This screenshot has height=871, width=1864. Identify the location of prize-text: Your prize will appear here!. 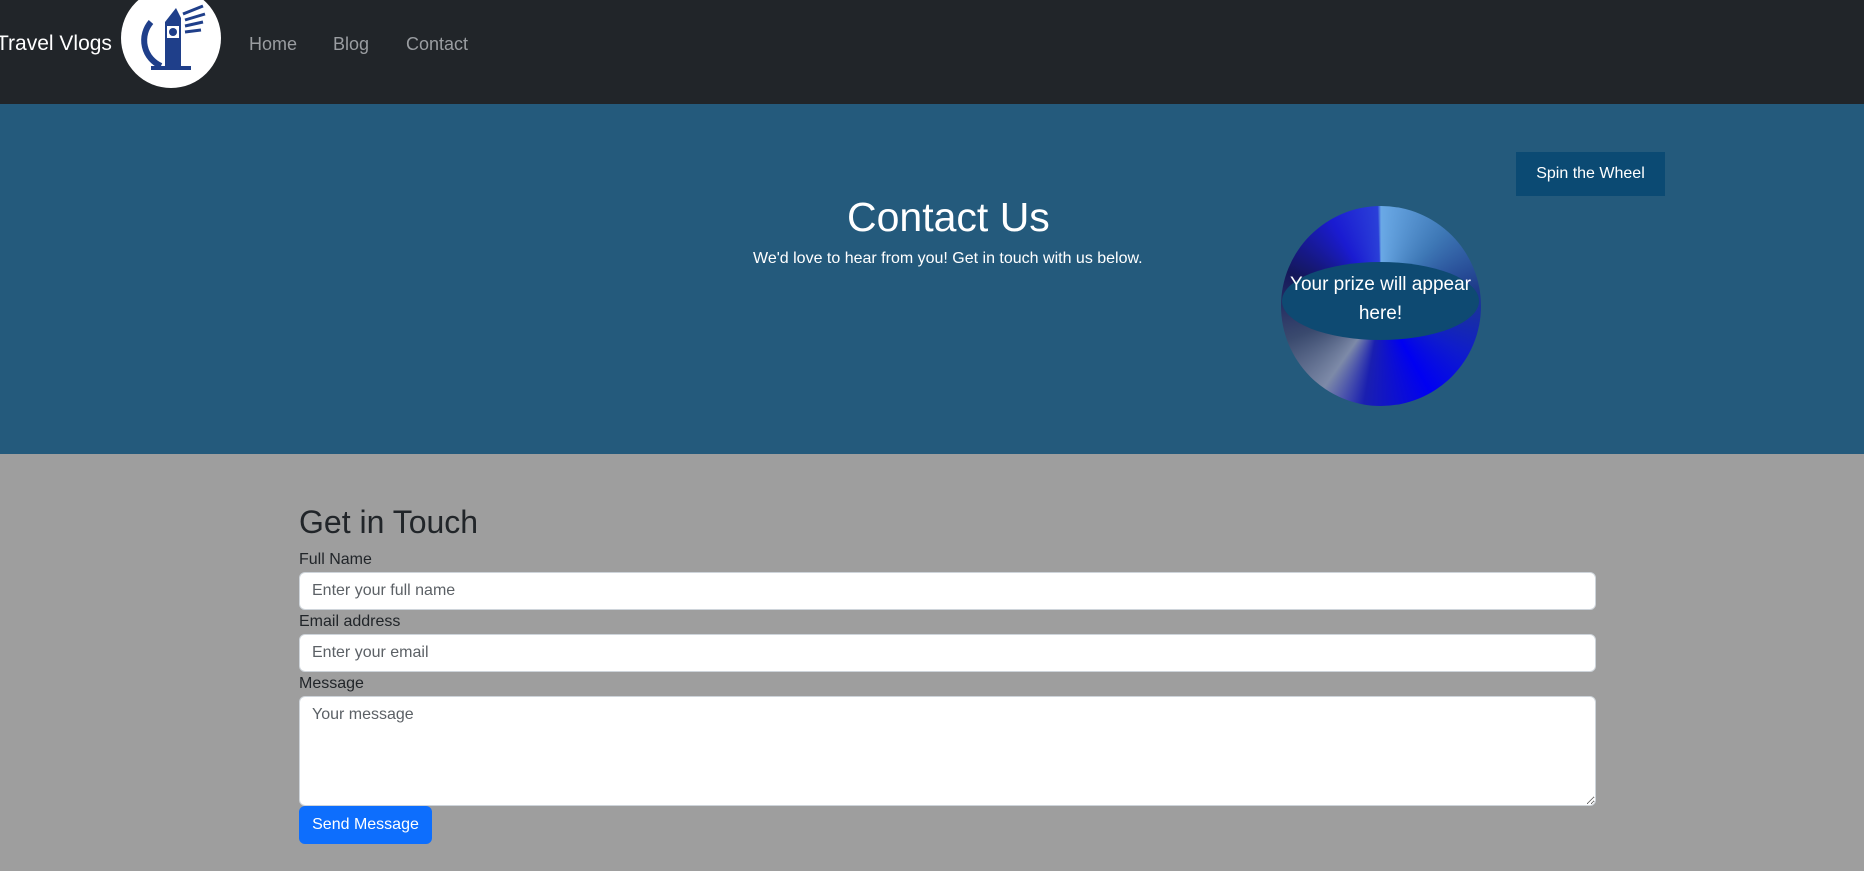
(1380, 299).